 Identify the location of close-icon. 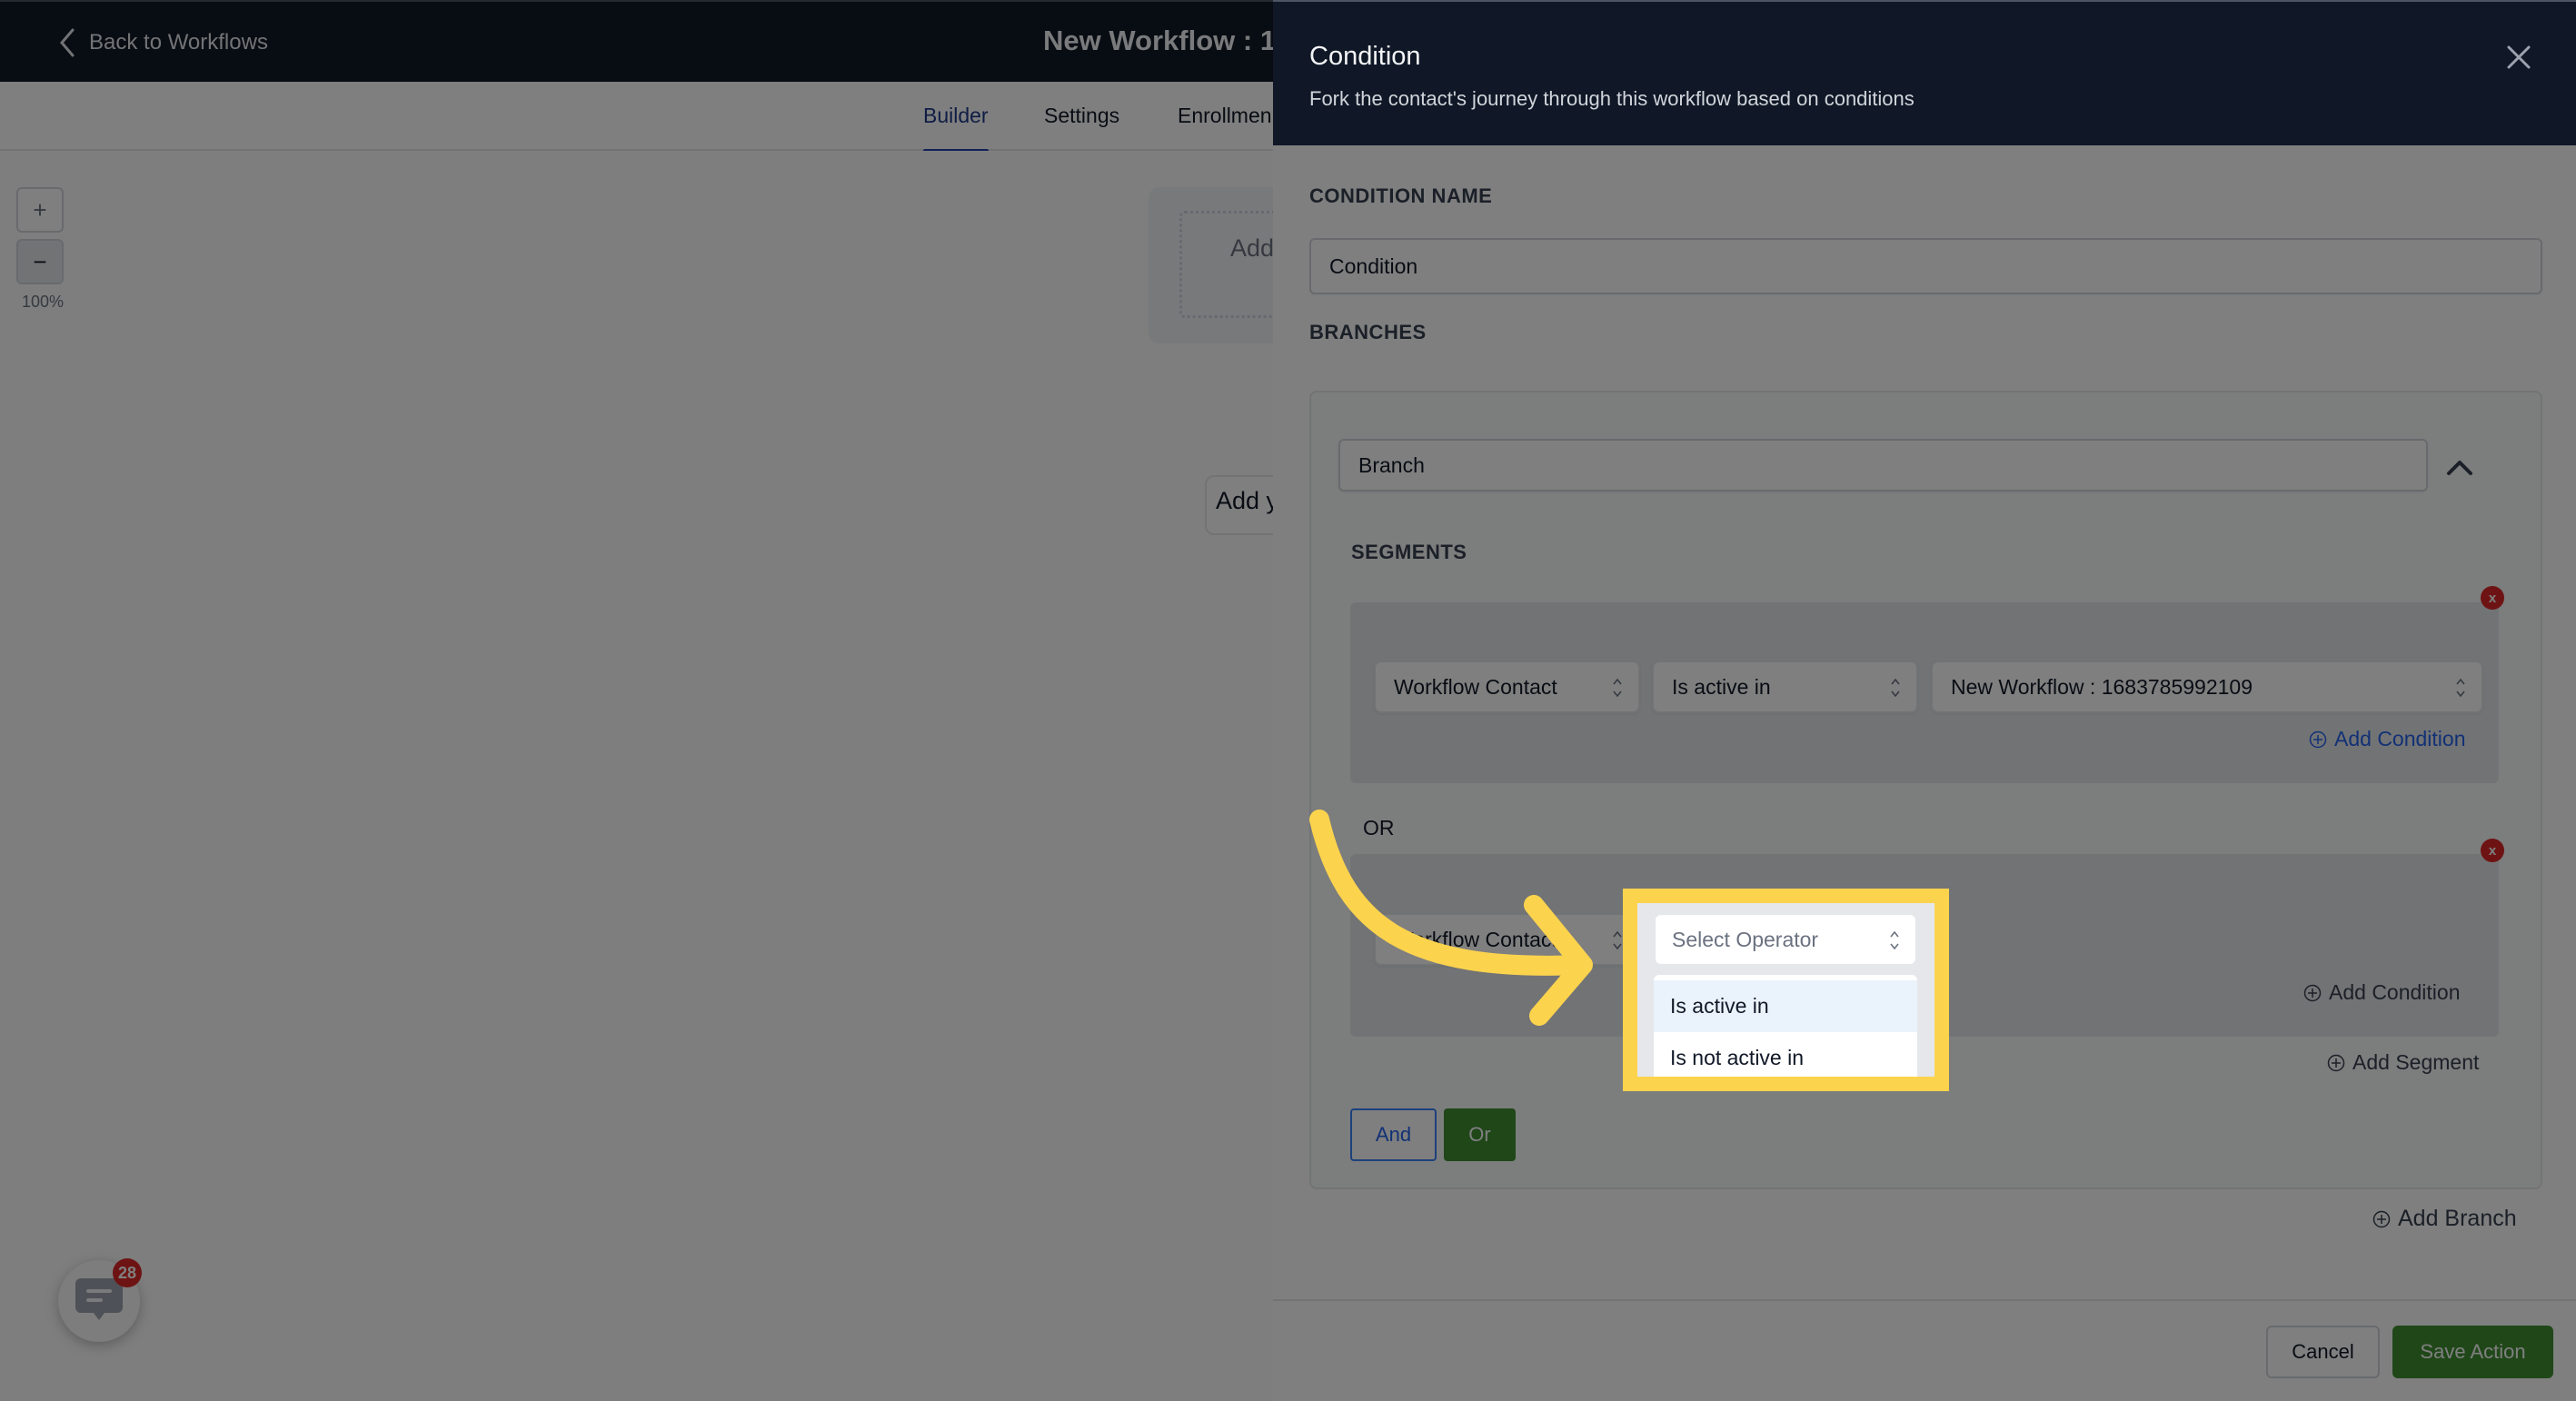
(2518, 58).